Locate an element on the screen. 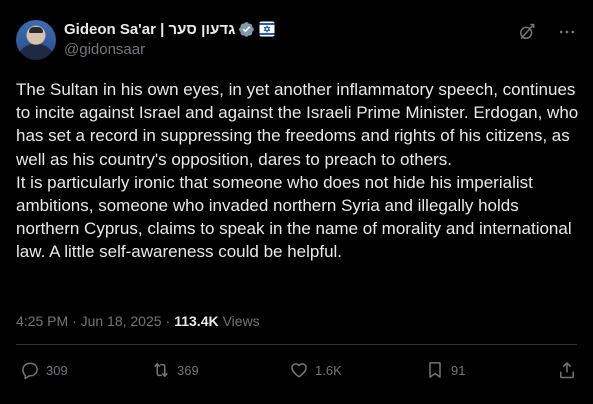 The height and width of the screenshot is (404, 593). israel-flag-icon is located at coordinates (267, 29).